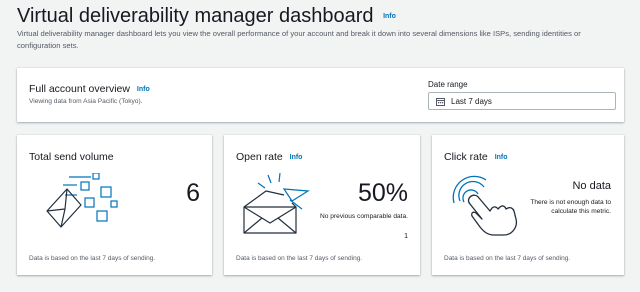 This screenshot has width=640, height=292. What do you see at coordinates (296, 157) in the screenshot?
I see `open-rate-info-link: Info` at bounding box center [296, 157].